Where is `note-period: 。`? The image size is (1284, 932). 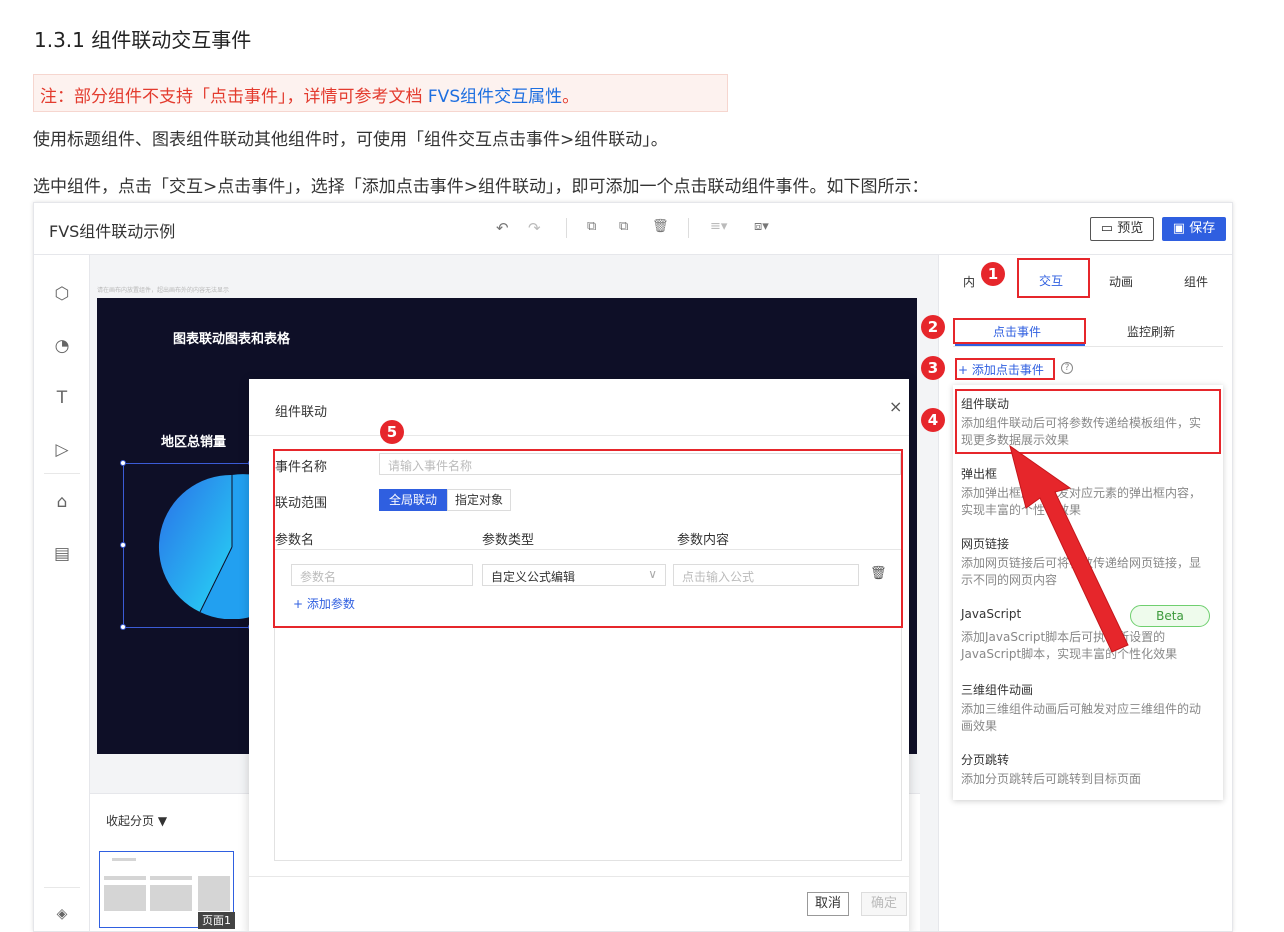 note-period: 。 is located at coordinates (571, 97).